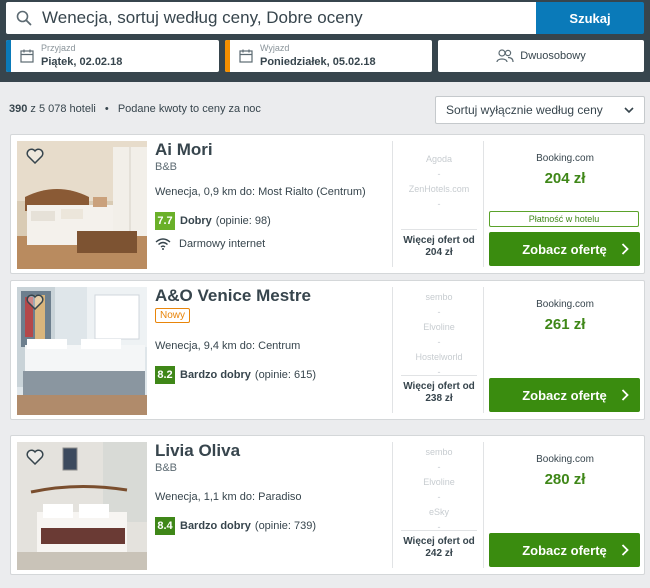 The image size is (650, 588). Describe the element at coordinates (82, 62) in the screenshot. I see `checkin-value: Piątek, 02.02.18` at that location.